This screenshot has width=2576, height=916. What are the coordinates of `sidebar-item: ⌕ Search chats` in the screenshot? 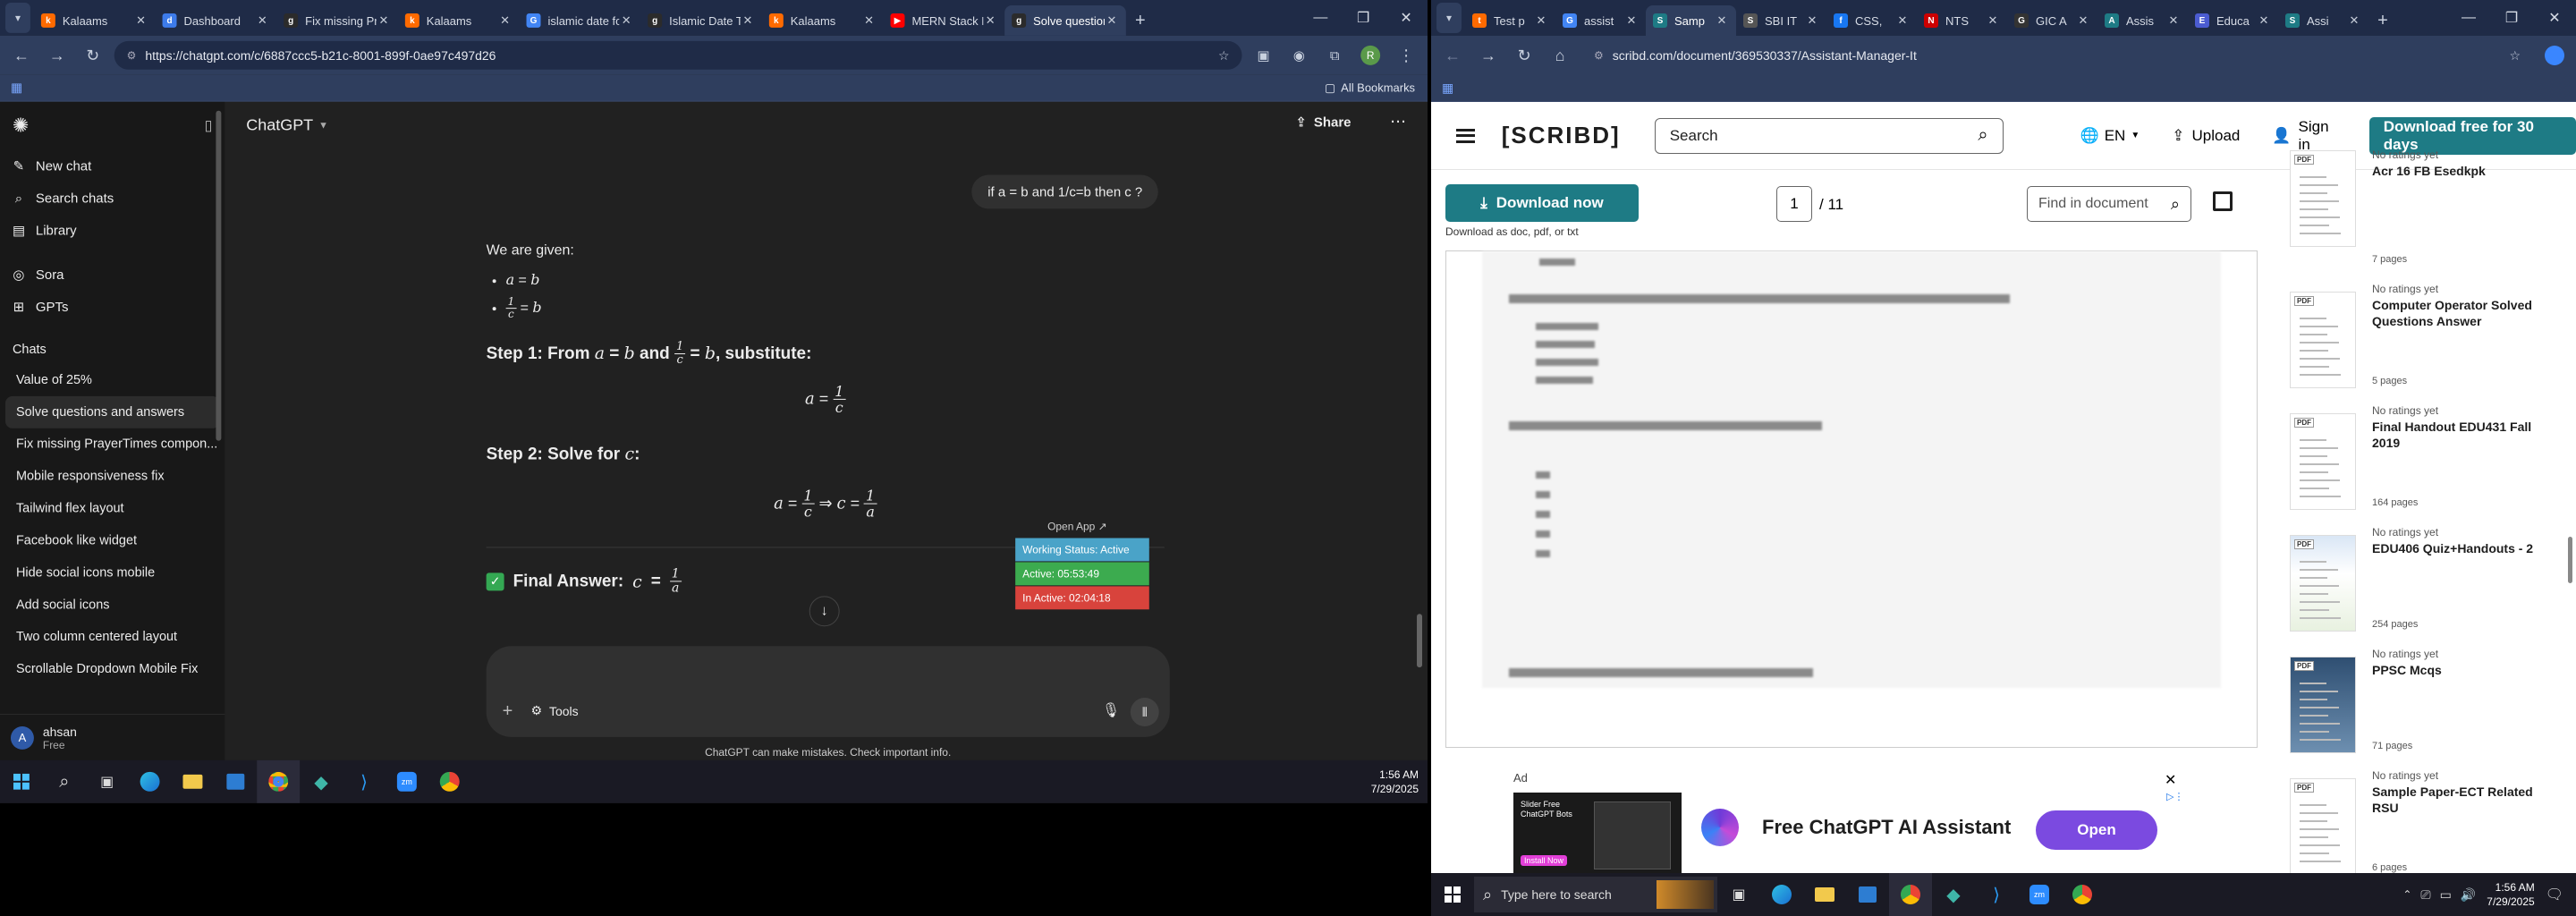 It's located at (112, 198).